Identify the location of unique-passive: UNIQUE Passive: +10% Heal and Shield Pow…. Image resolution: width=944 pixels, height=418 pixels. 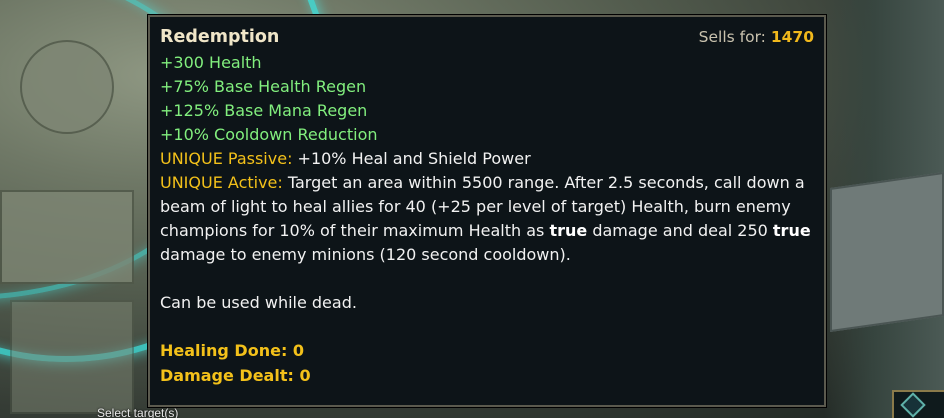
(487, 159).